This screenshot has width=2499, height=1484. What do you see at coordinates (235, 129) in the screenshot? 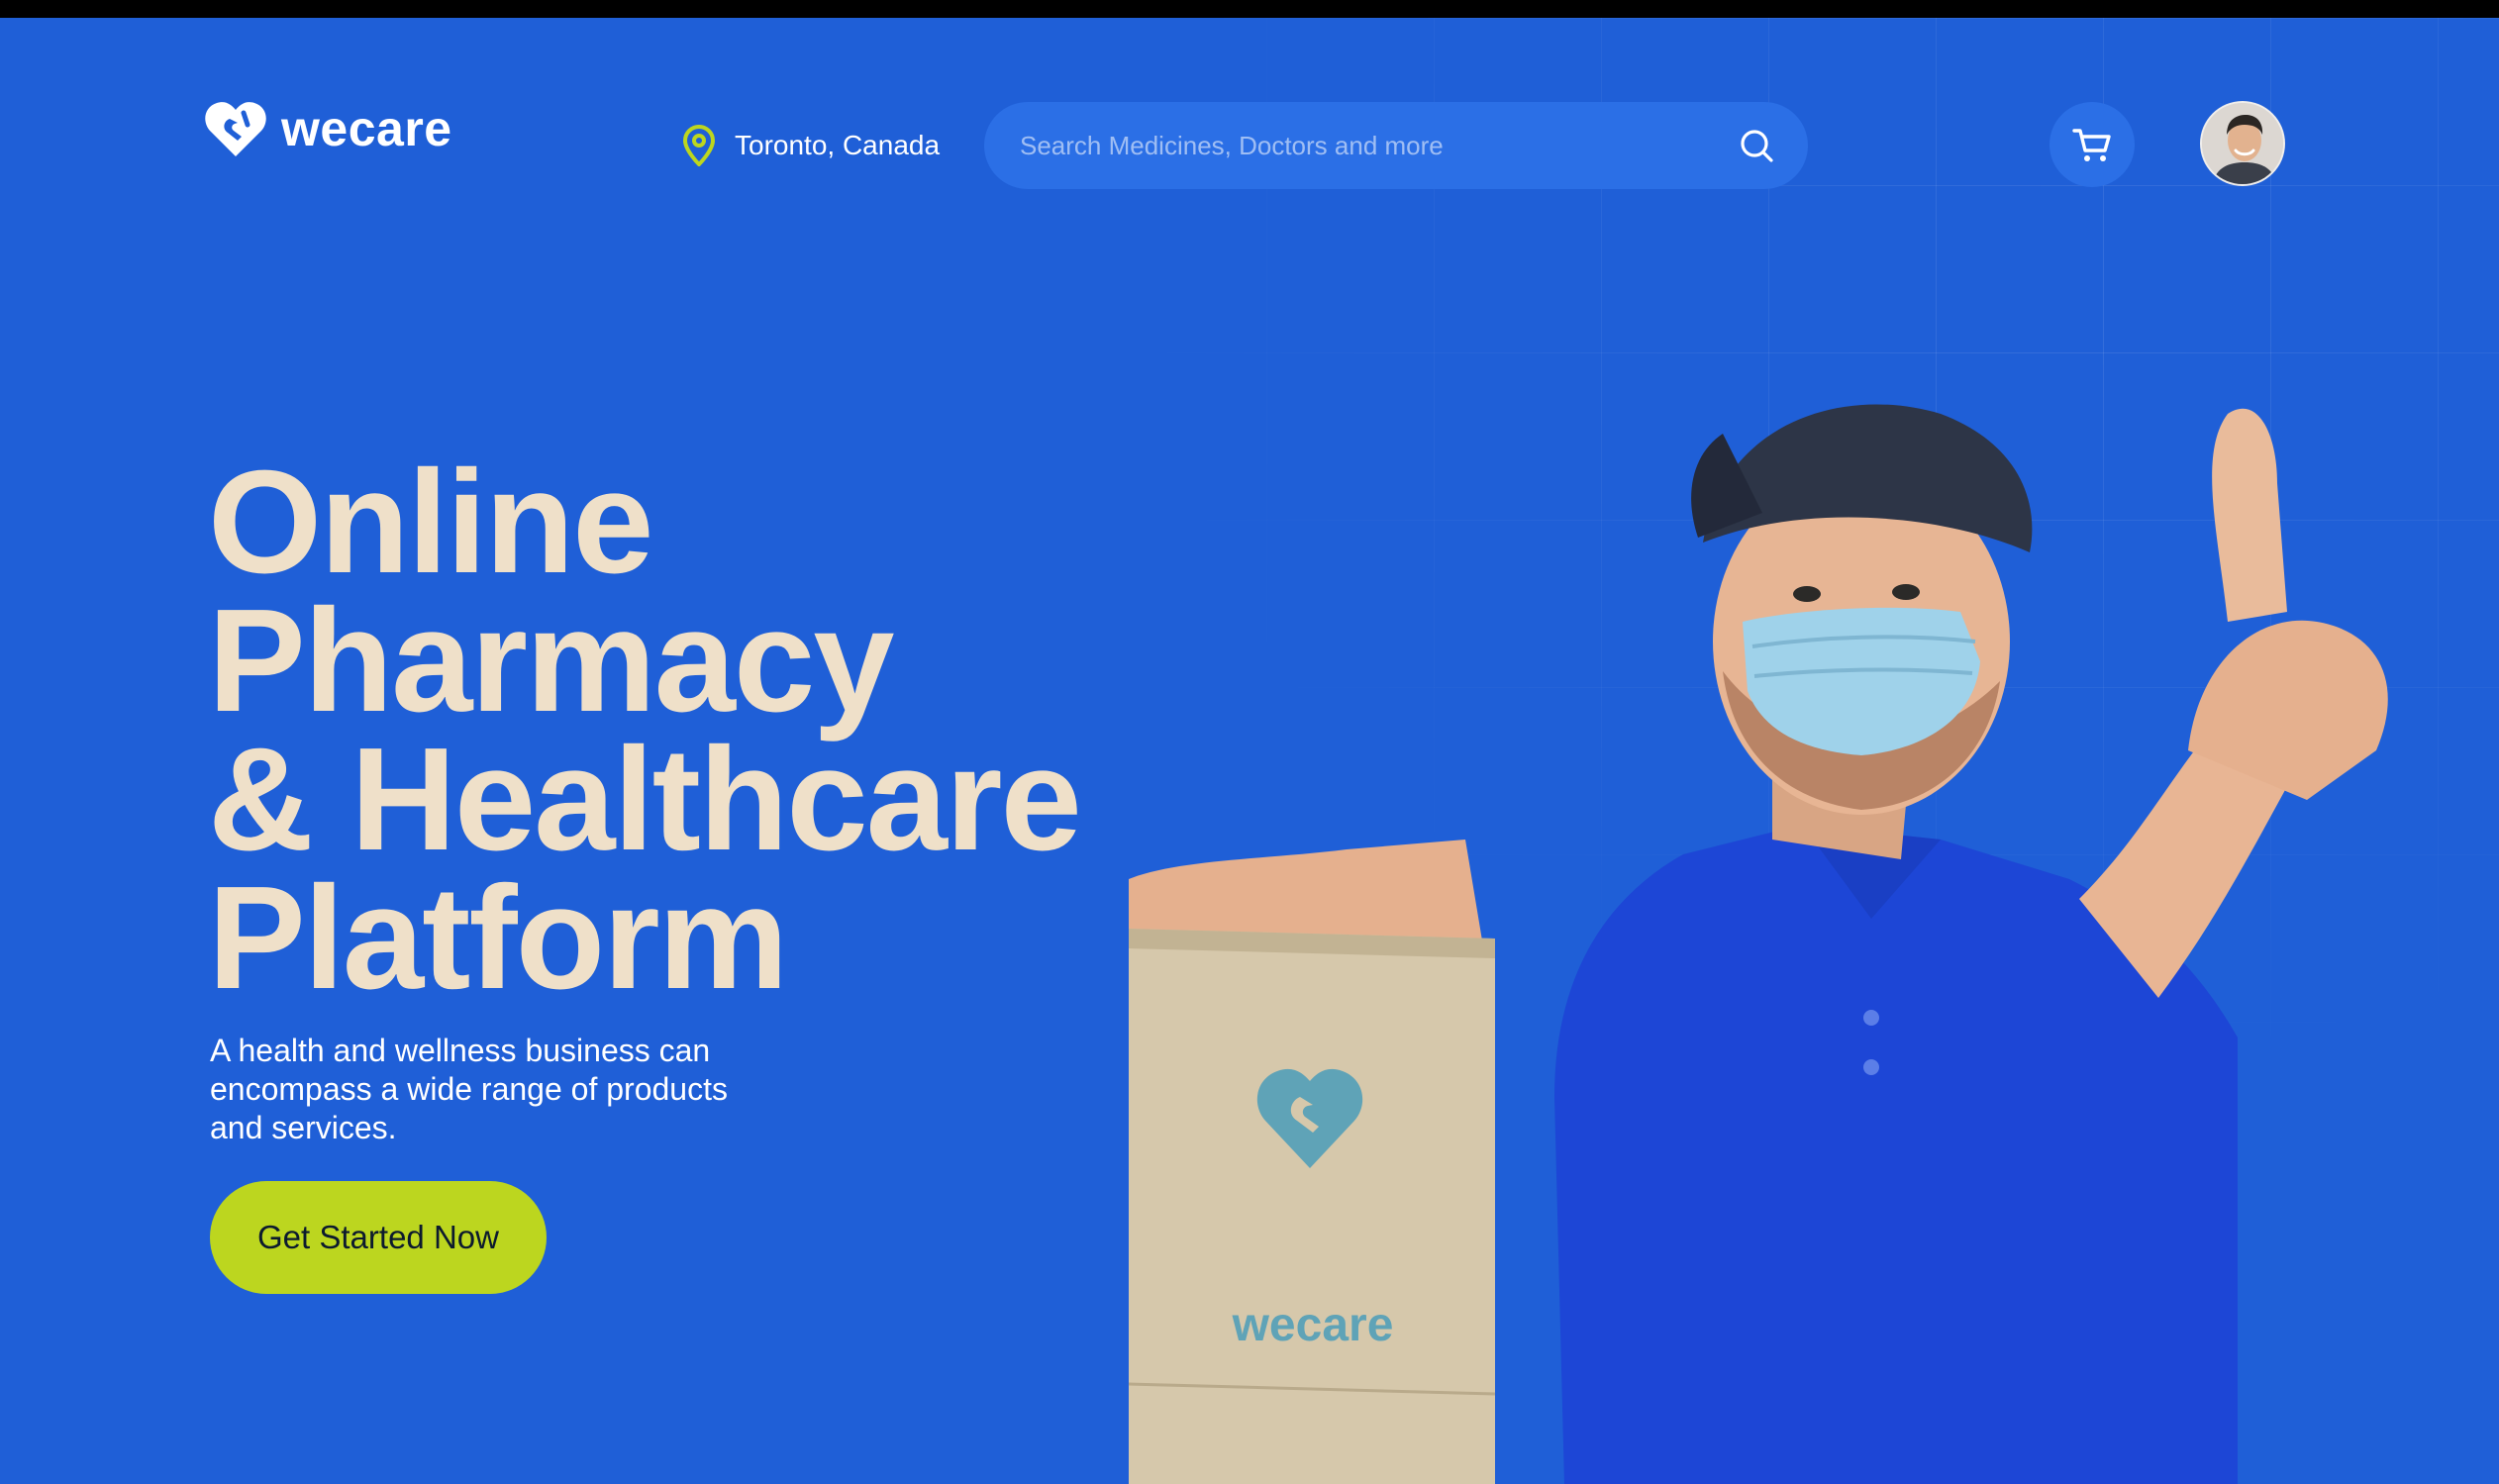
I see `logo-heart-icon` at bounding box center [235, 129].